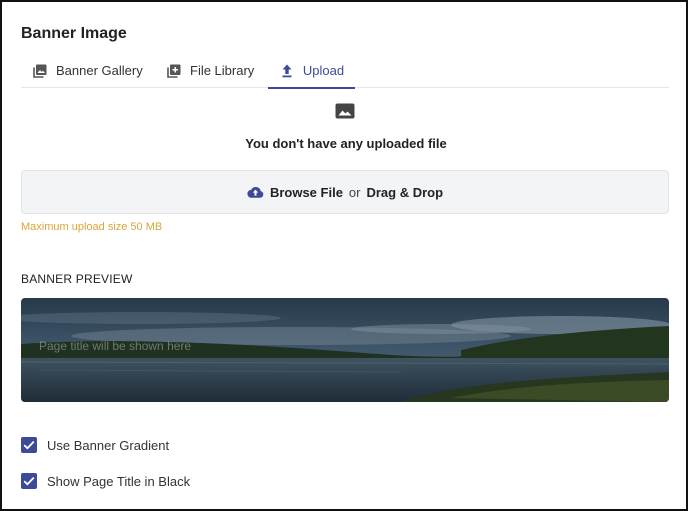  I want to click on max-upload-size-note: Maximum upload size 50 MB, so click(92, 227).